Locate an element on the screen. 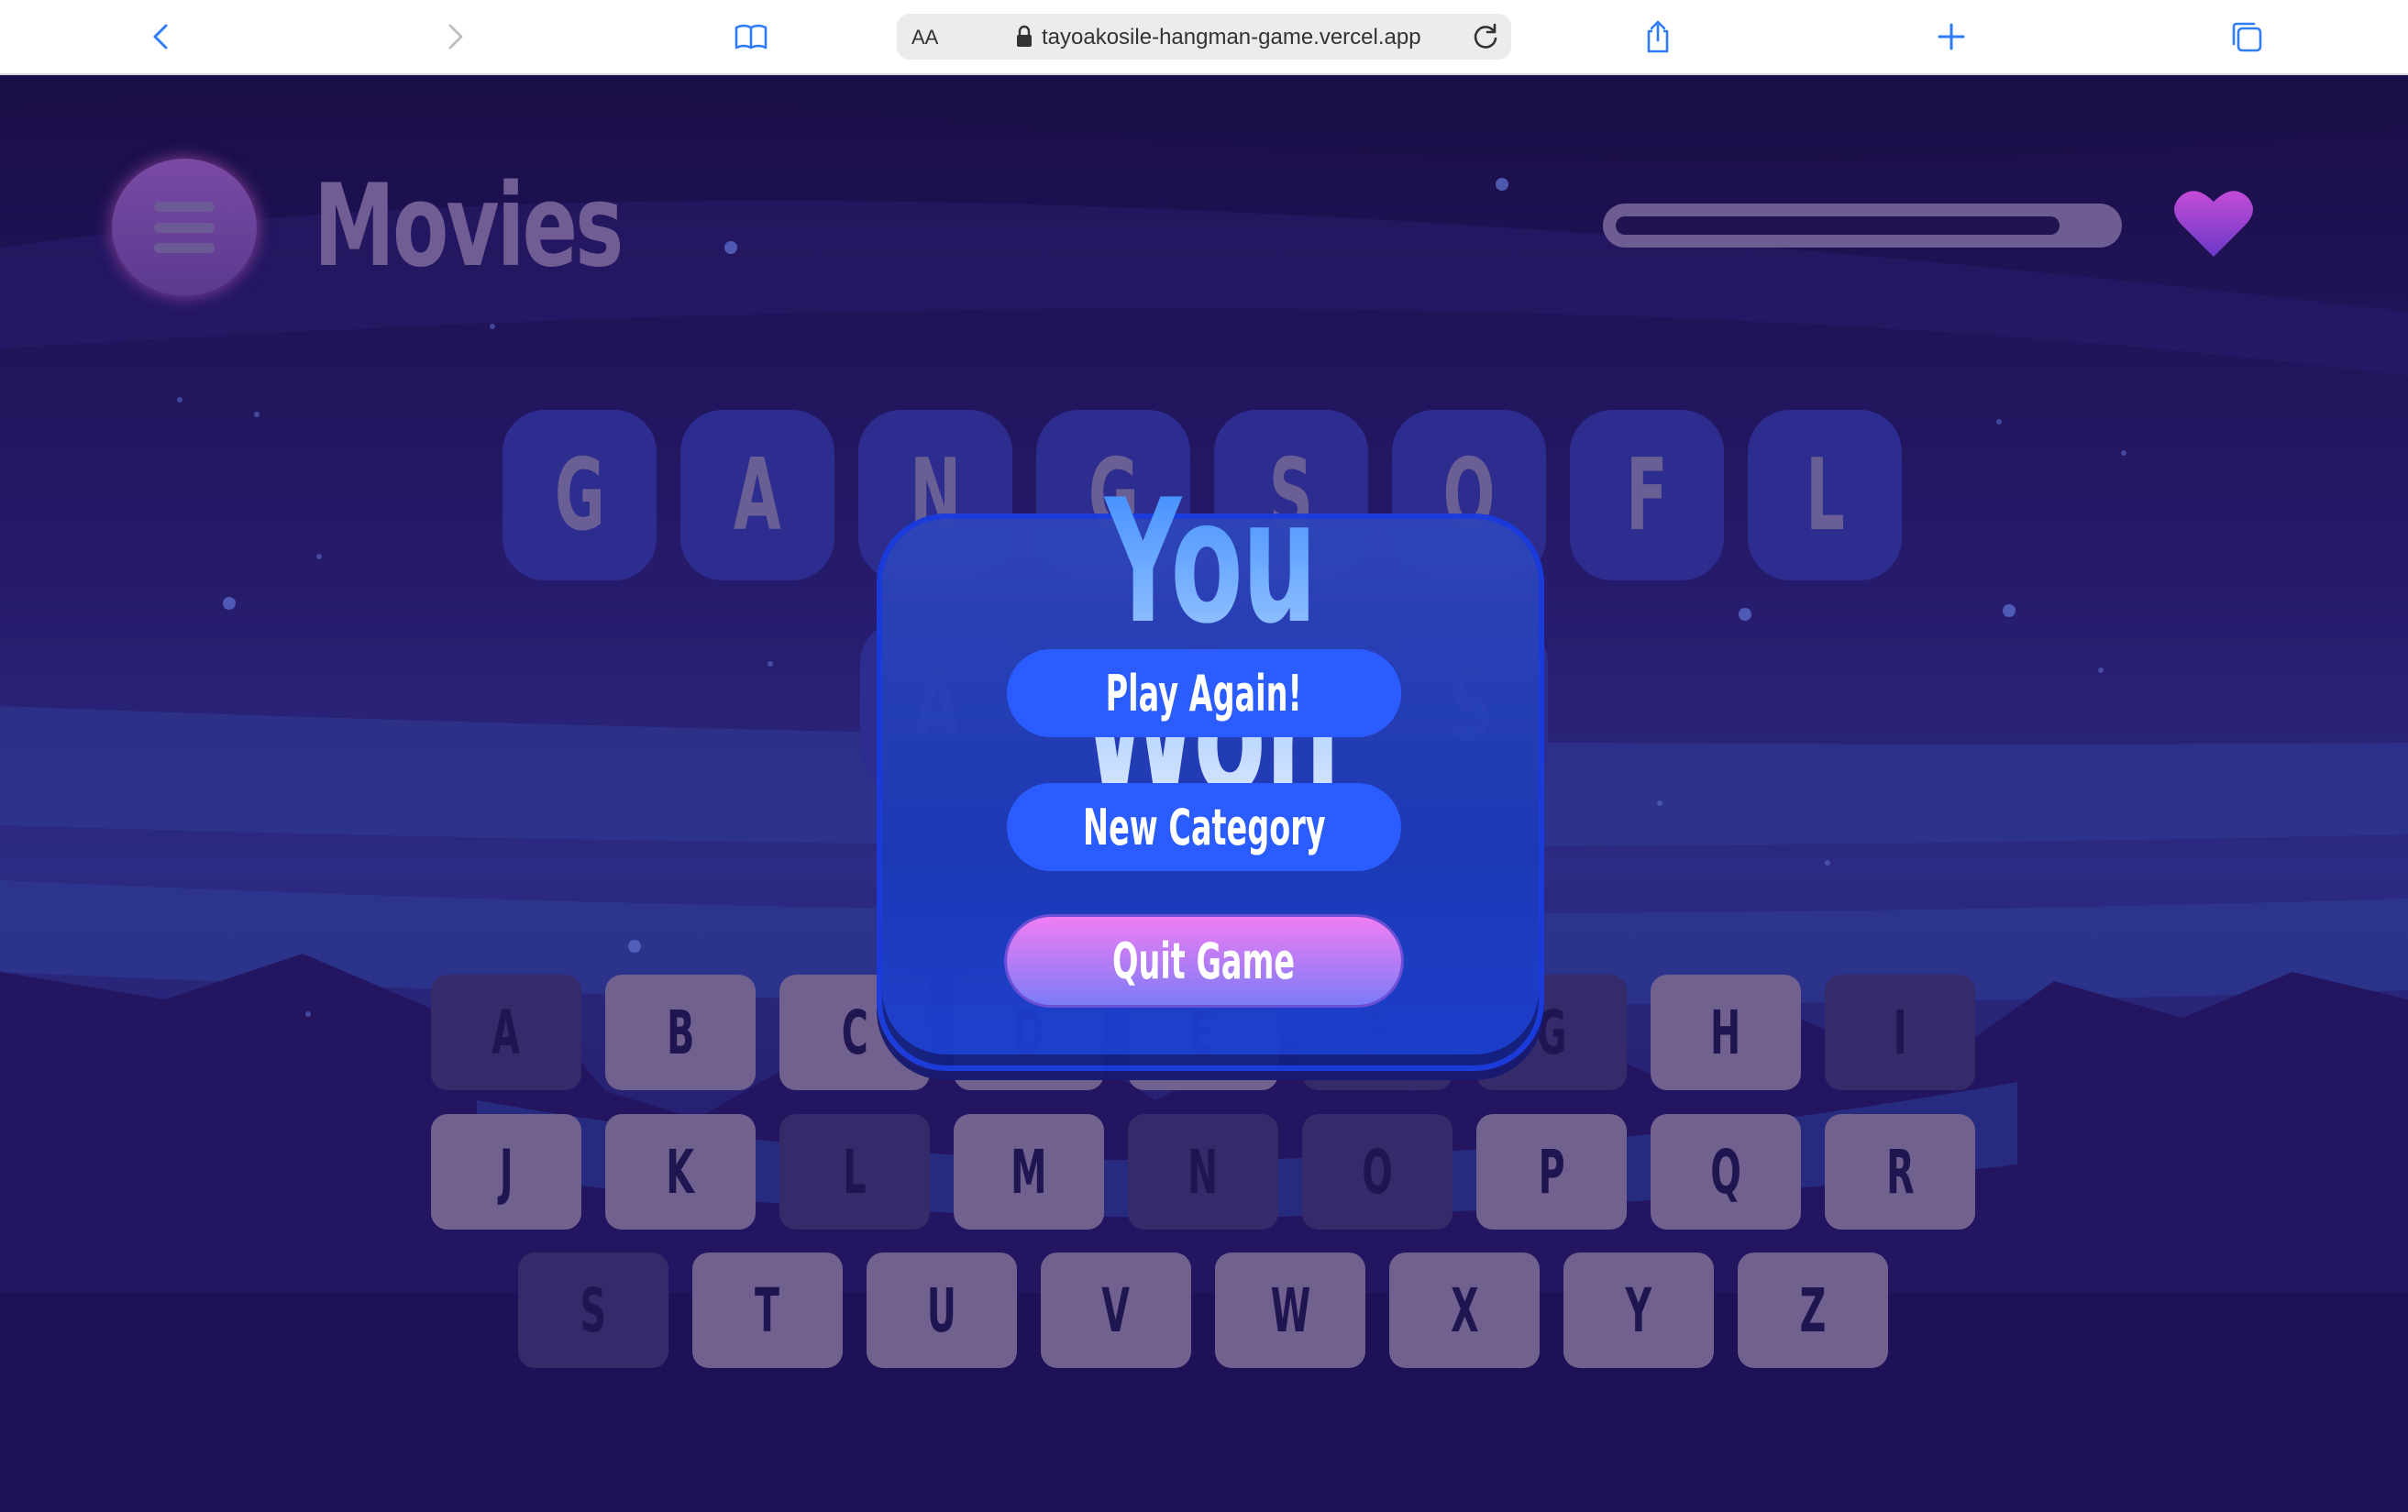 Image resolution: width=2408 pixels, height=1512 pixels. forward-icon is located at coordinates (455, 37).